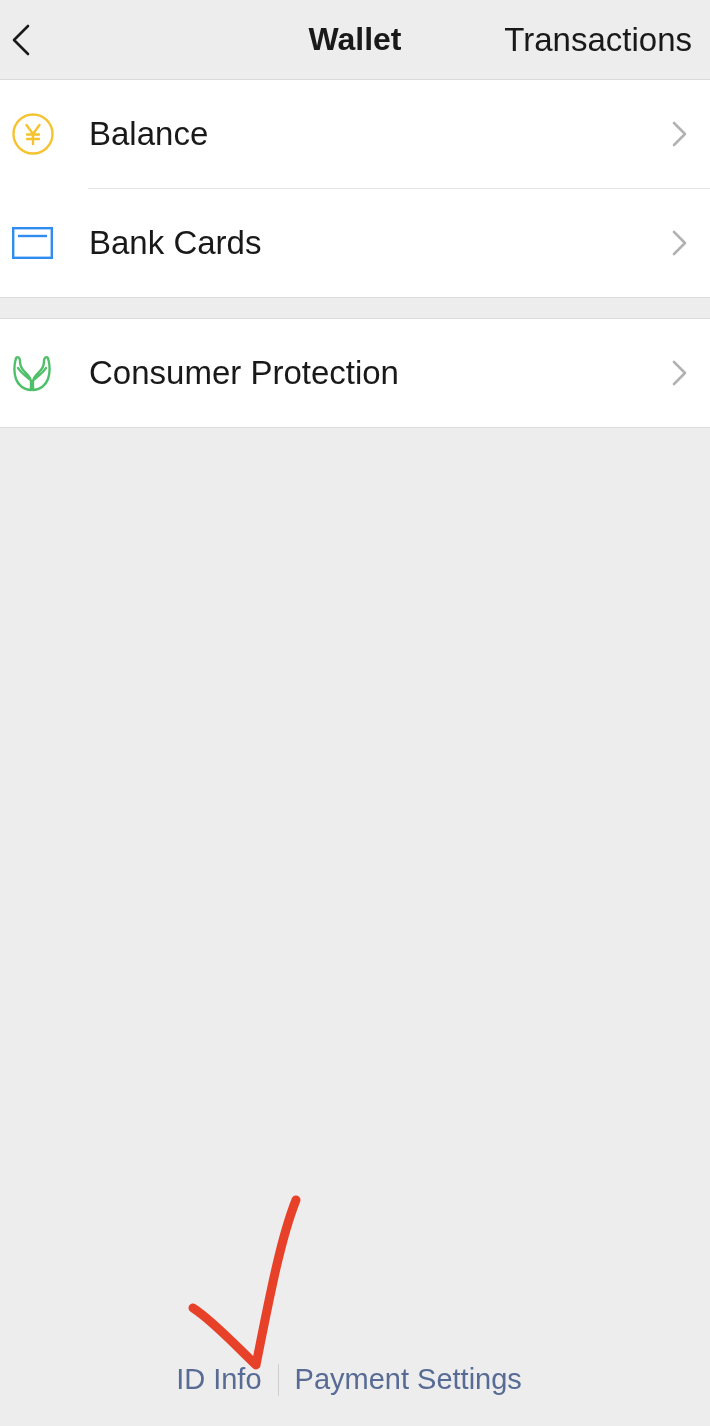 The image size is (710, 1426). I want to click on open-hands-icon, so click(32, 373).